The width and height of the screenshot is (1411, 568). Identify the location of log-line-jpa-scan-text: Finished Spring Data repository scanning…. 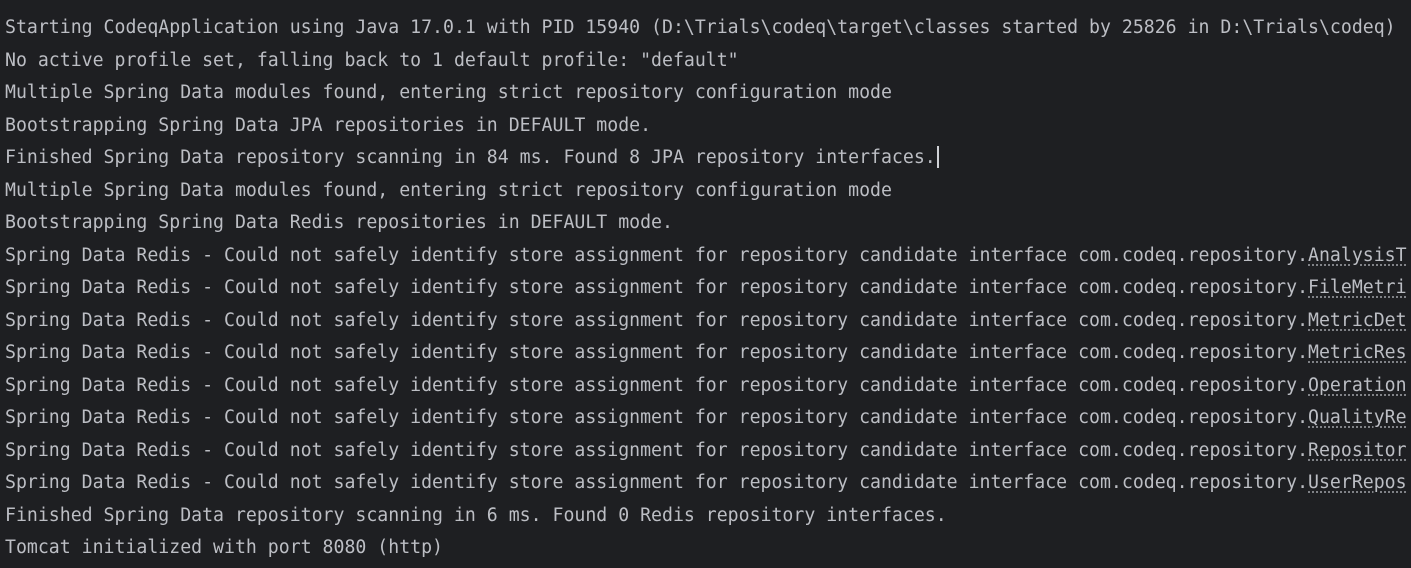
(470, 157).